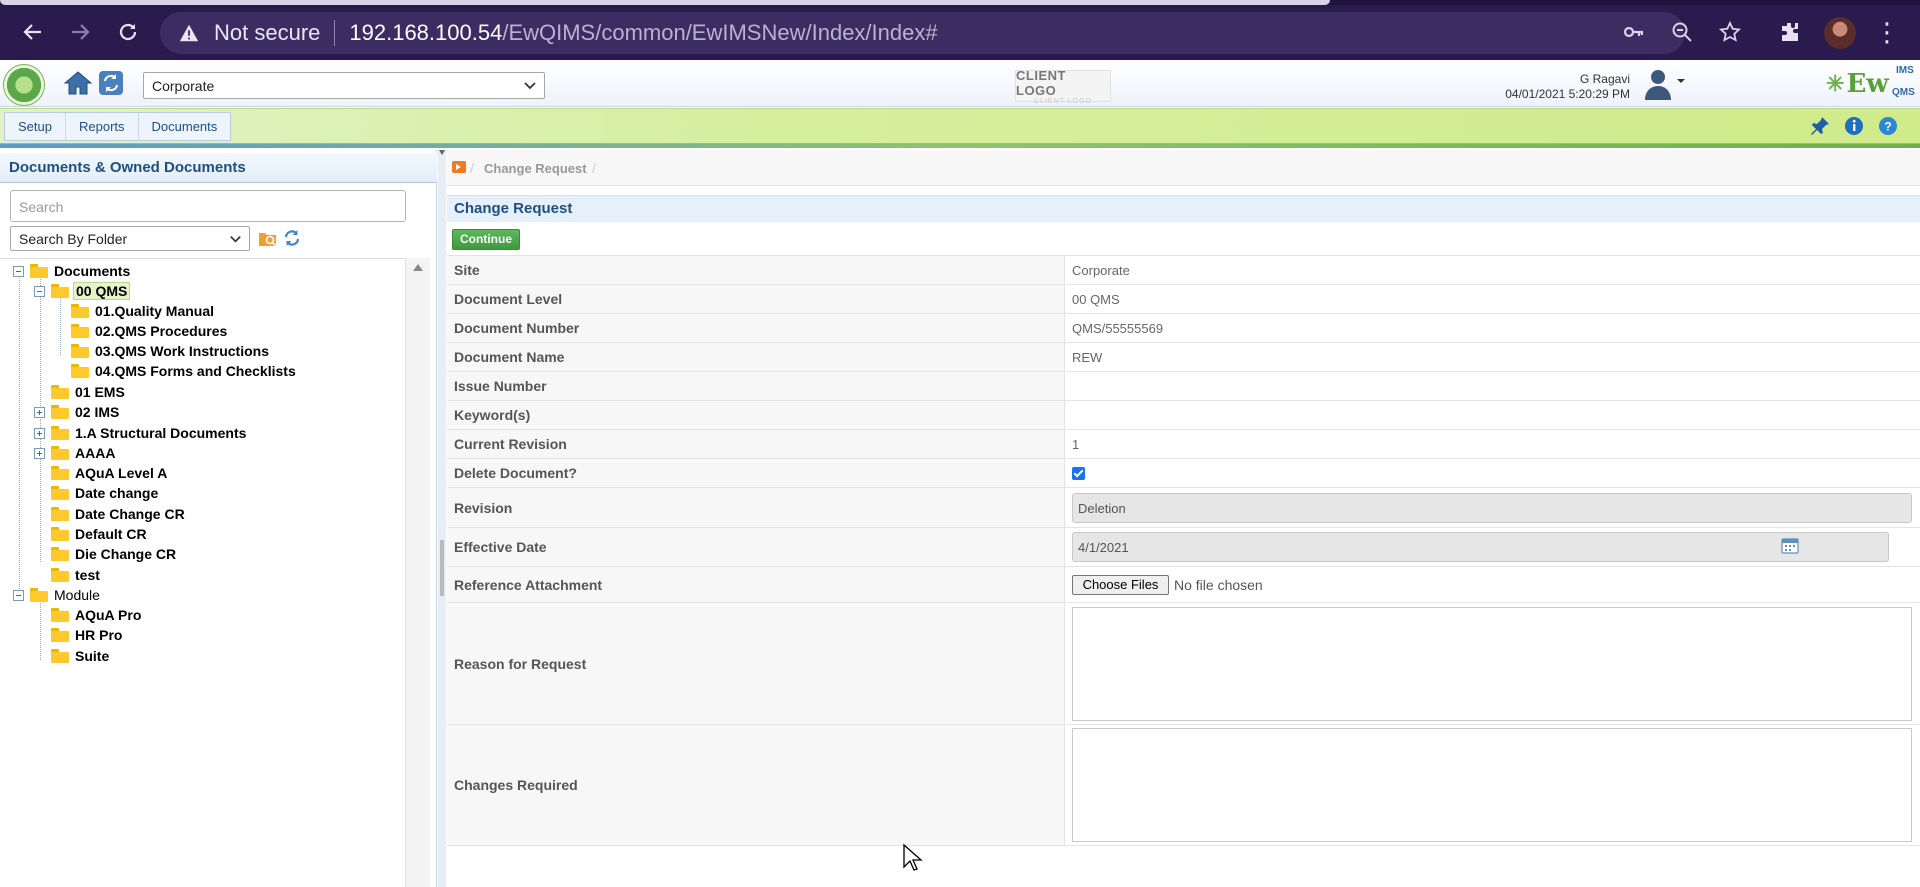 The width and height of the screenshot is (1920, 887). Describe the element at coordinates (57, 595) in the screenshot. I see `tree-node-module: Module` at that location.